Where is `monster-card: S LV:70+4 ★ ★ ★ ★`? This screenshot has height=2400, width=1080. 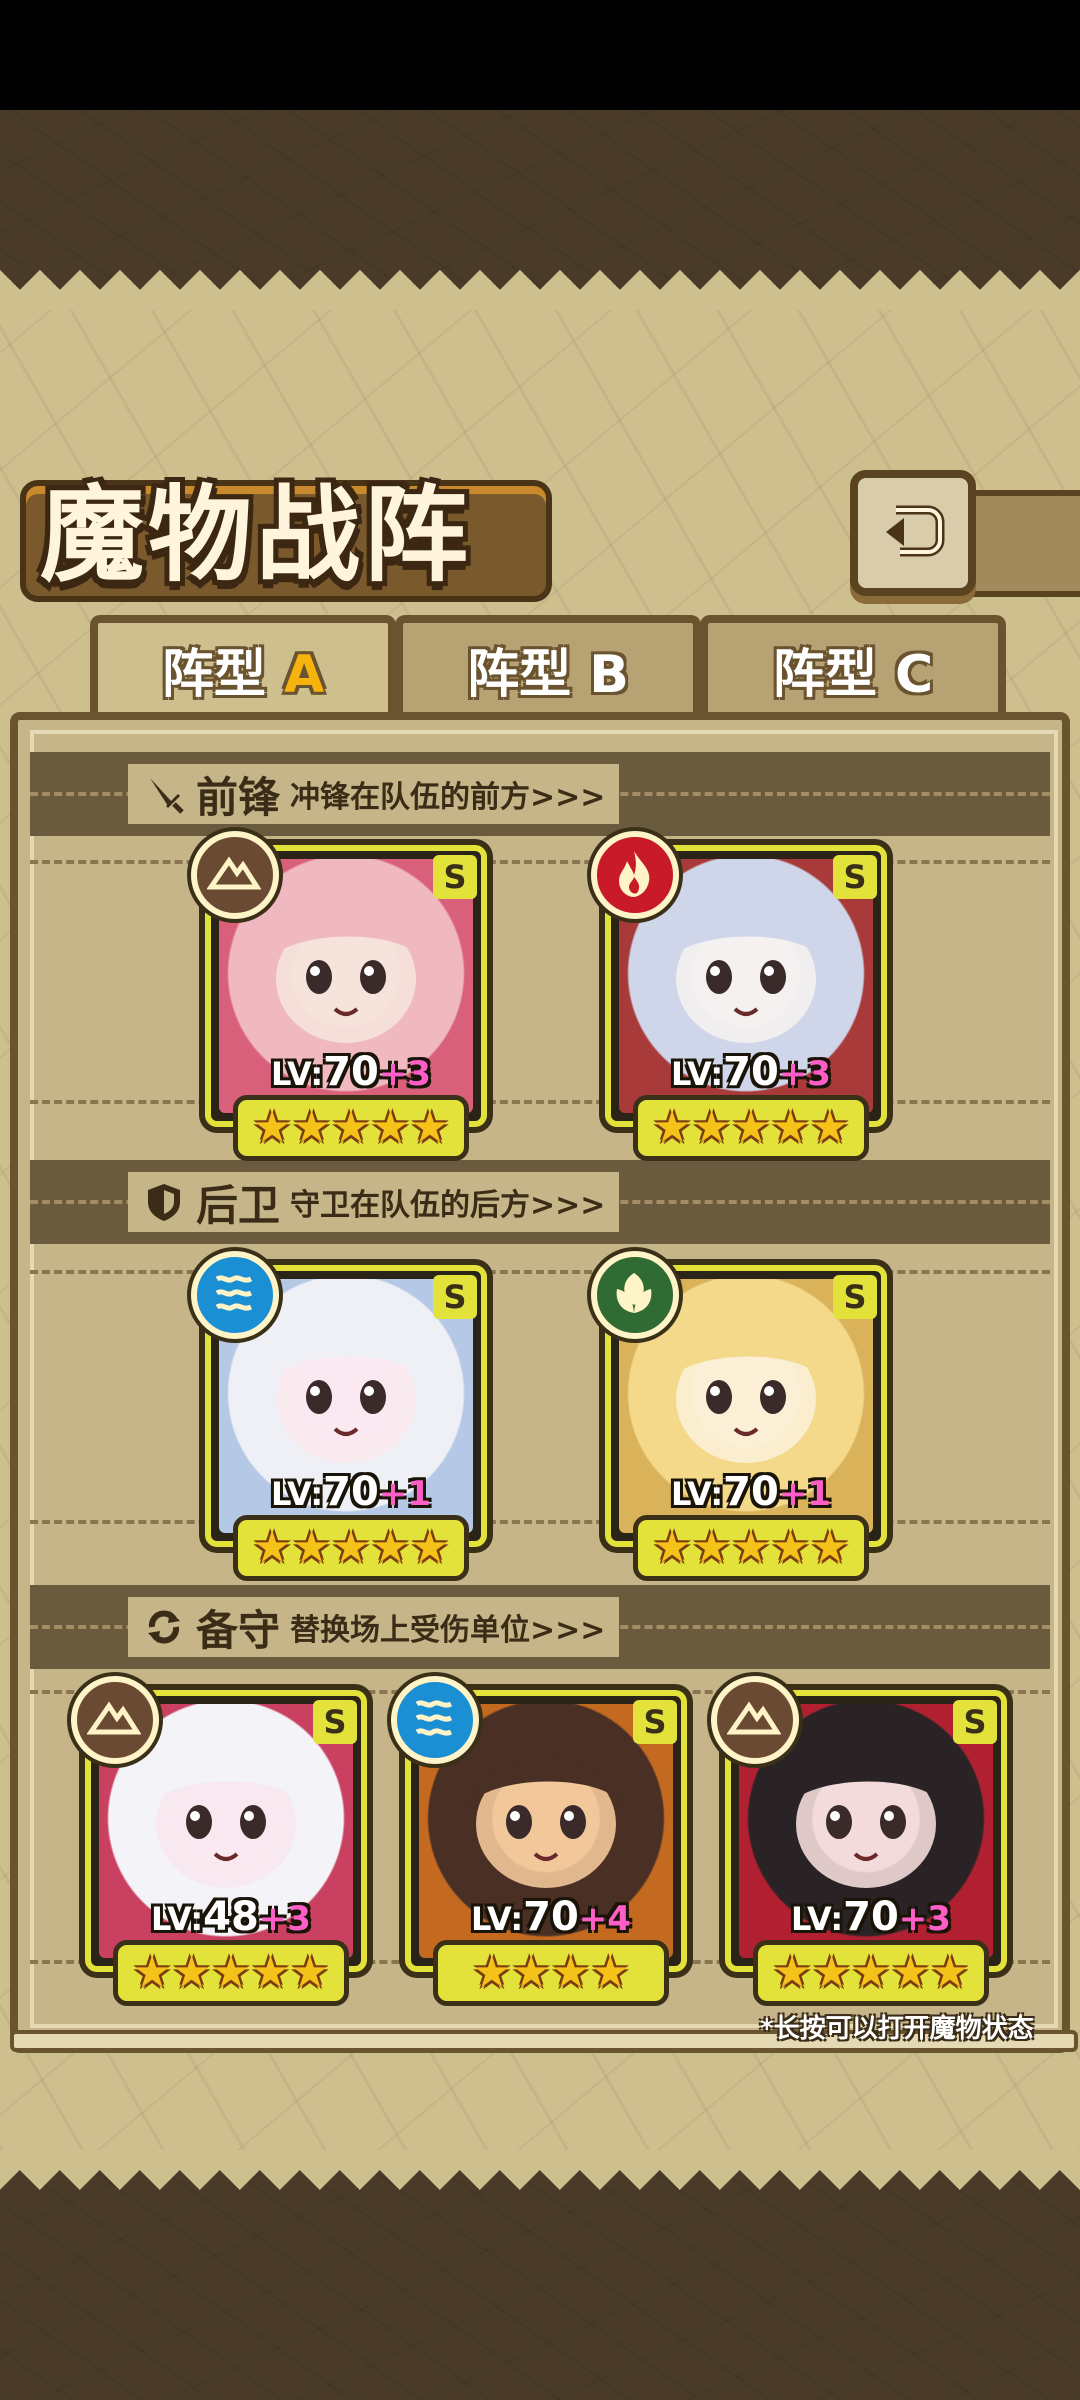 monster-card: S LV:70+4 ★ ★ ★ ★ is located at coordinates (539, 1841).